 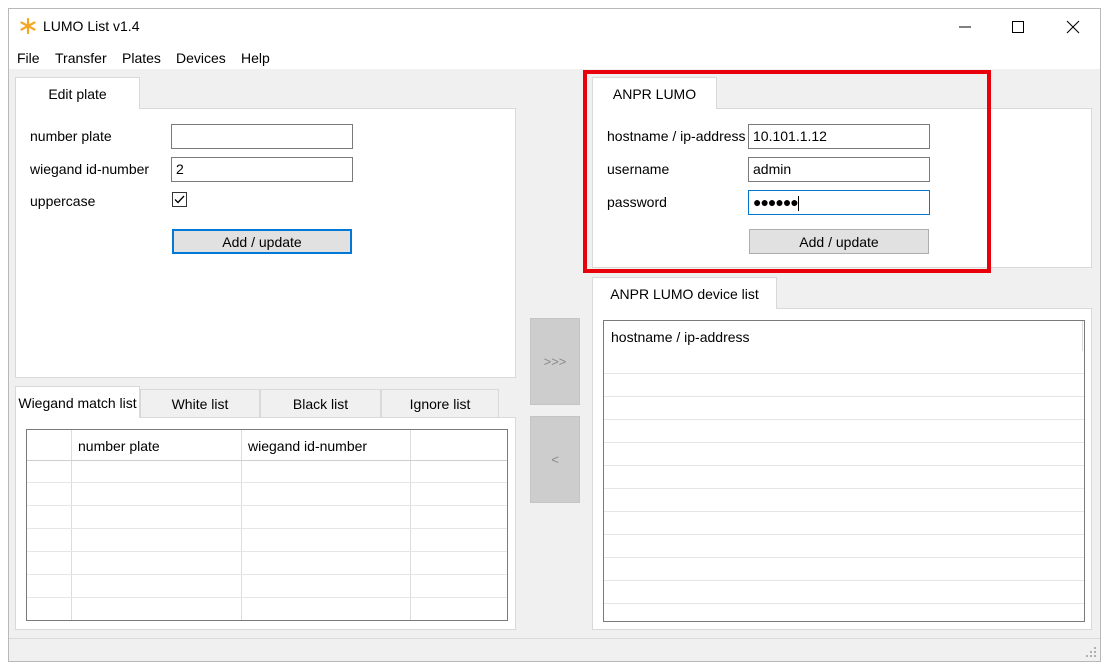 I want to click on window-title: LUMO List v1.4, so click(x=91, y=26).